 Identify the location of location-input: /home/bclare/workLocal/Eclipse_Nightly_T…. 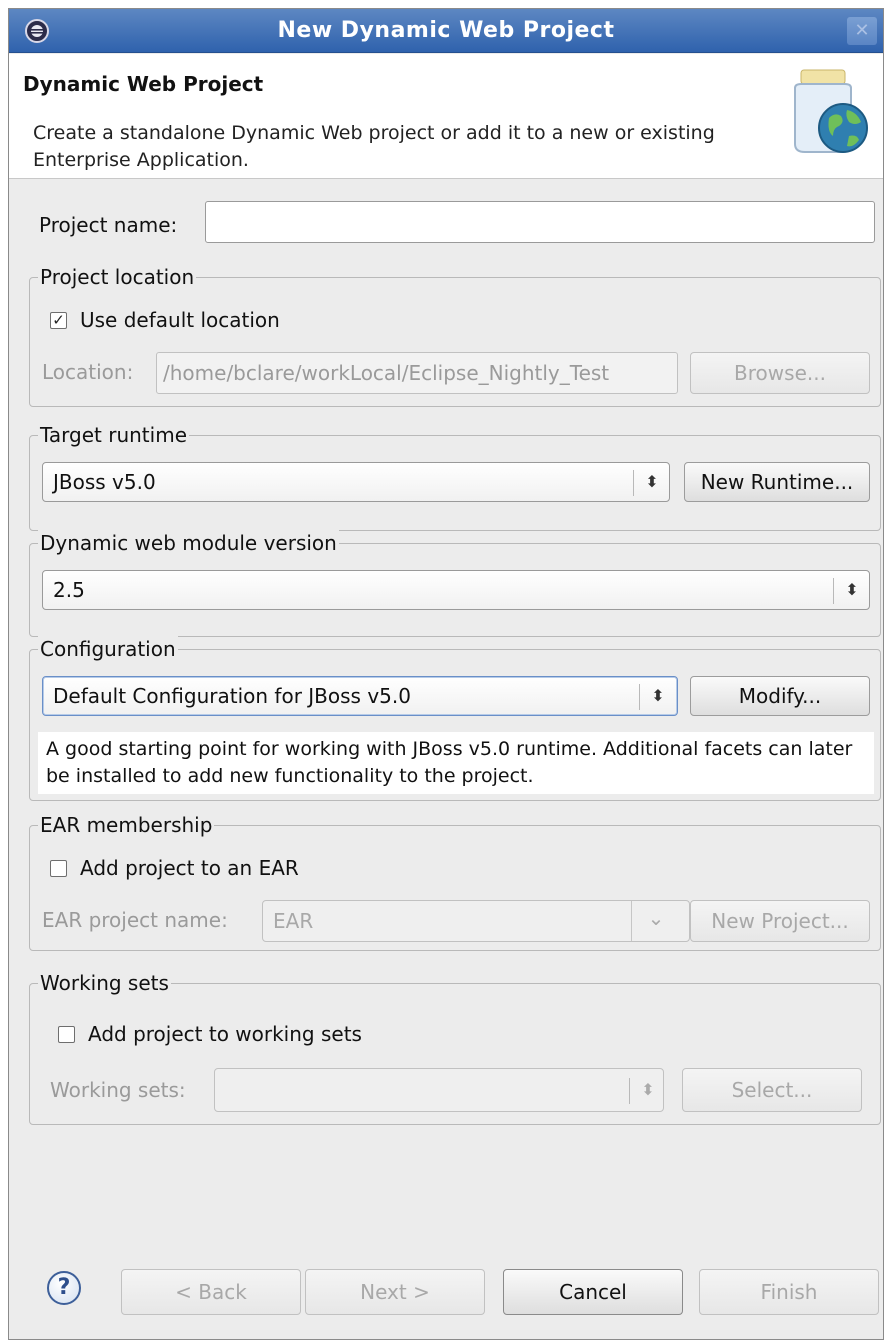
(417, 373).